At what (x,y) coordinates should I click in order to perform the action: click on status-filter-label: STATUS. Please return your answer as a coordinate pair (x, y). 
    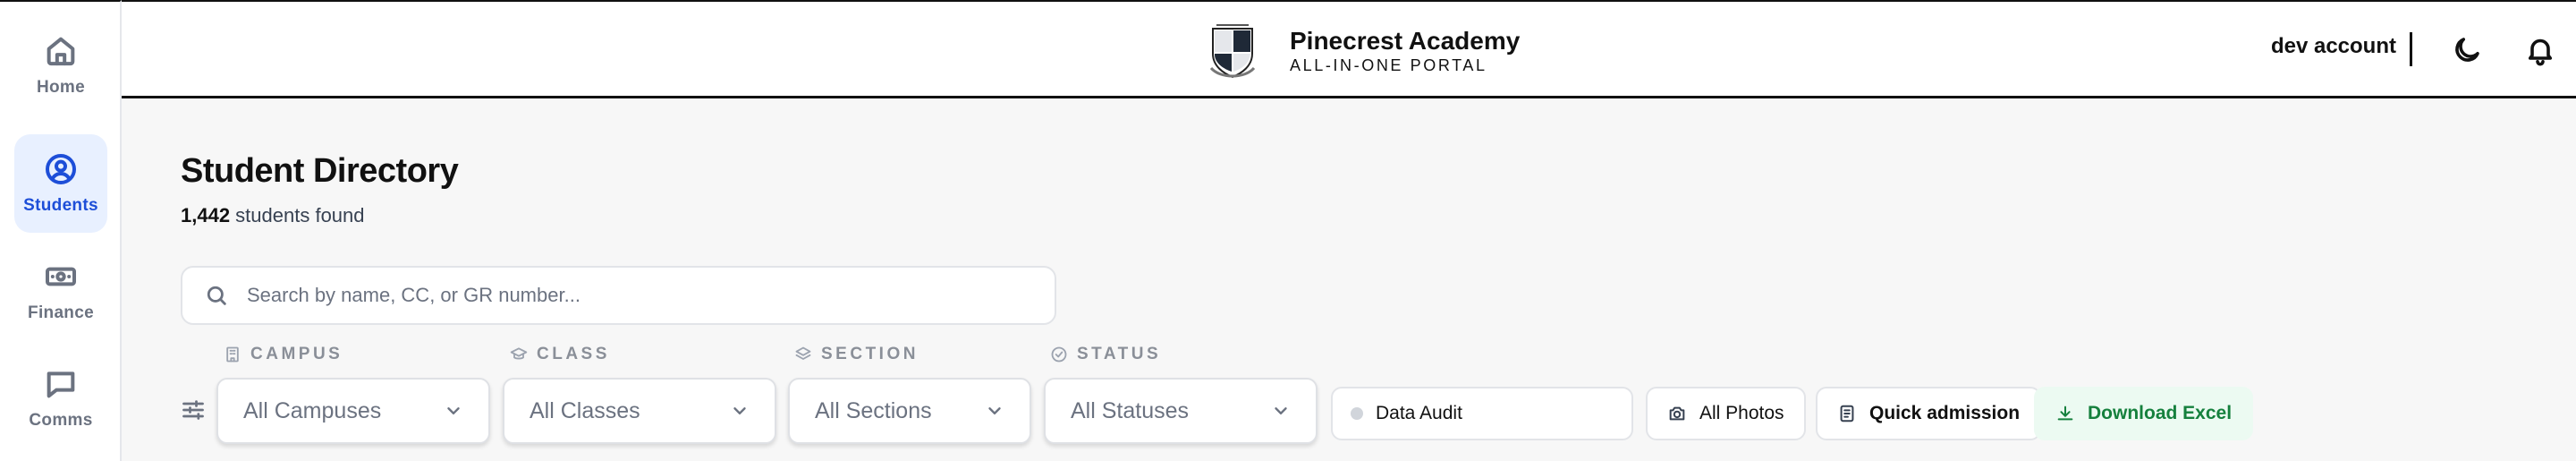
    Looking at the image, I should click on (1105, 354).